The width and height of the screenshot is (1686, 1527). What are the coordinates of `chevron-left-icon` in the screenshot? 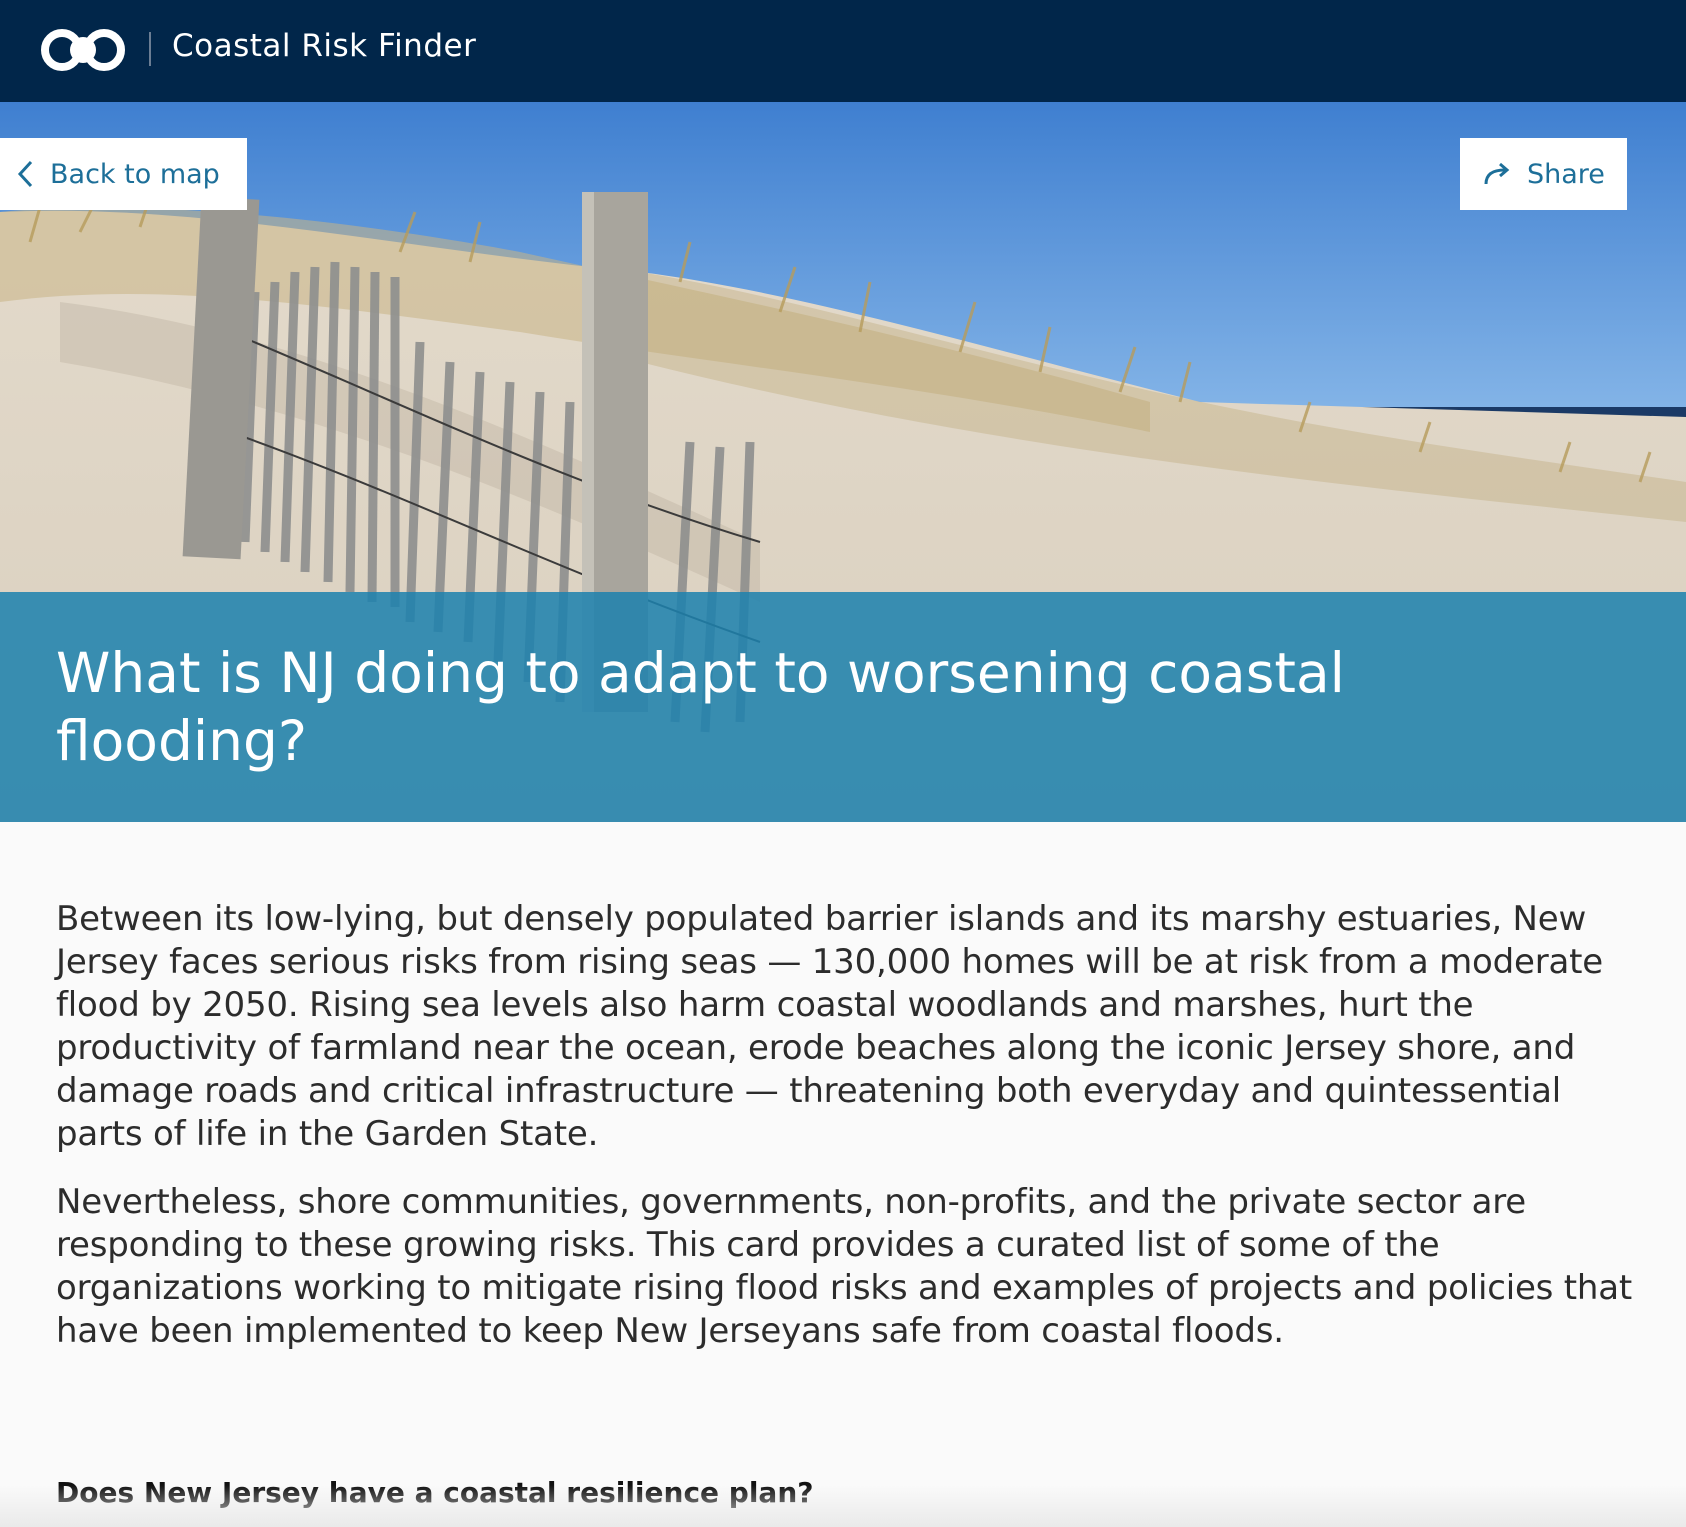 It's located at (26, 174).